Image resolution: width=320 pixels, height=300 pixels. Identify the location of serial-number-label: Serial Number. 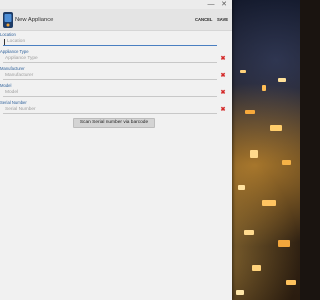
(13, 102).